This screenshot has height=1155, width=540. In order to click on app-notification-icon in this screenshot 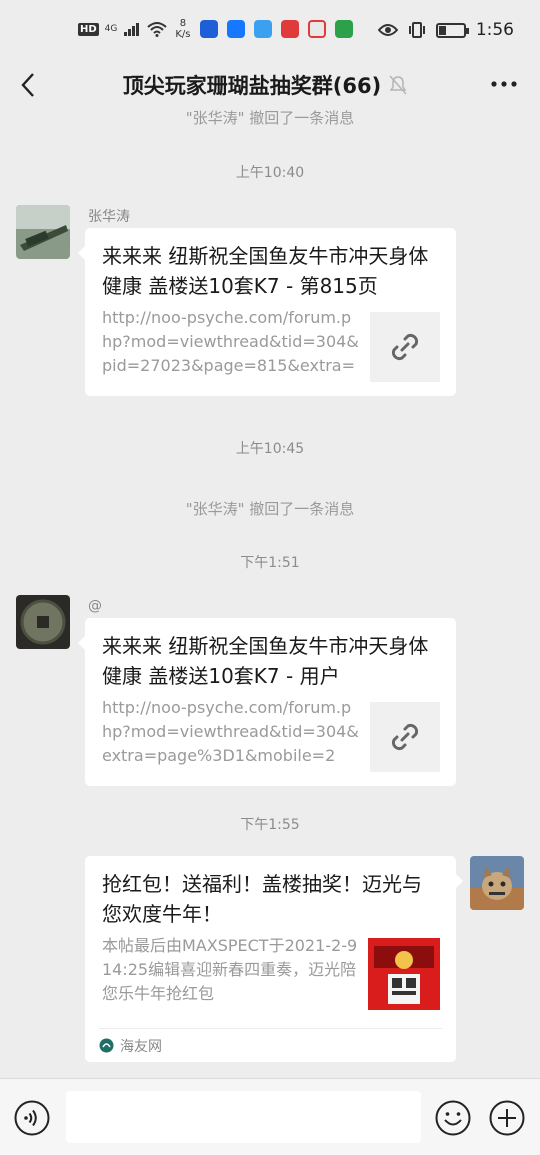, I will do `click(208, 29)`.